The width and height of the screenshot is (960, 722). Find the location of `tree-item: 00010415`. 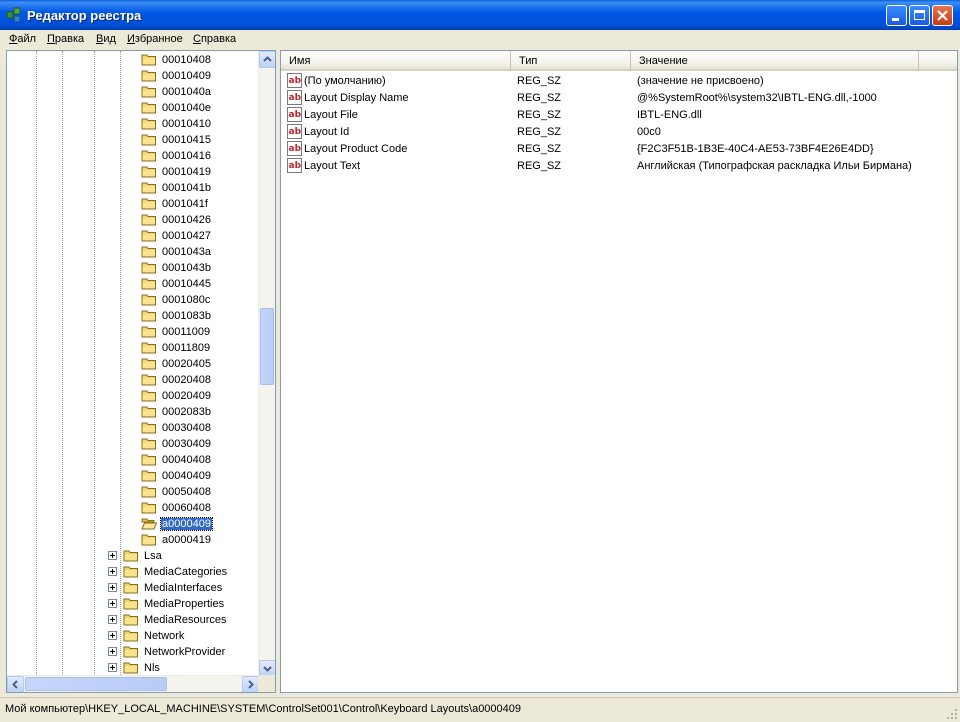

tree-item: 00010415 is located at coordinates (133, 140).